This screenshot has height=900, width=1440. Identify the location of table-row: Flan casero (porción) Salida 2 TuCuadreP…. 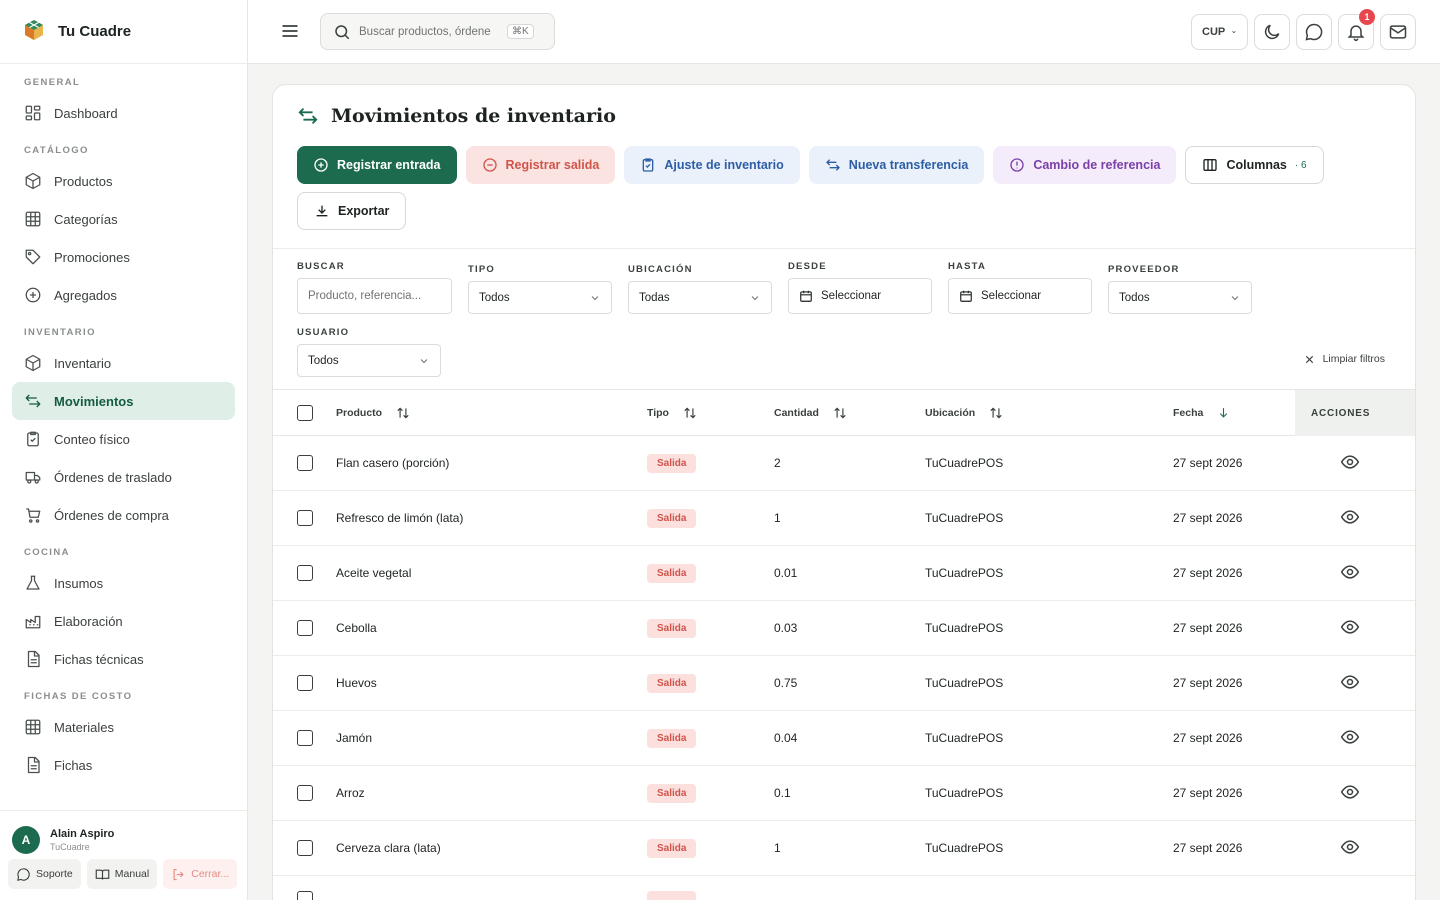
(844, 463).